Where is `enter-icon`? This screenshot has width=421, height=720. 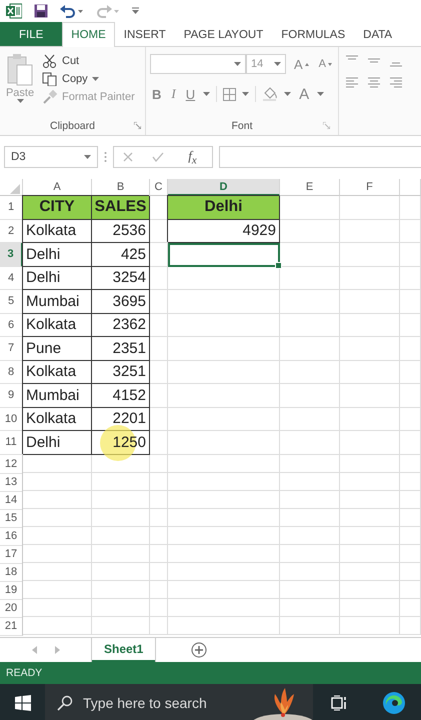
enter-icon is located at coordinates (158, 157).